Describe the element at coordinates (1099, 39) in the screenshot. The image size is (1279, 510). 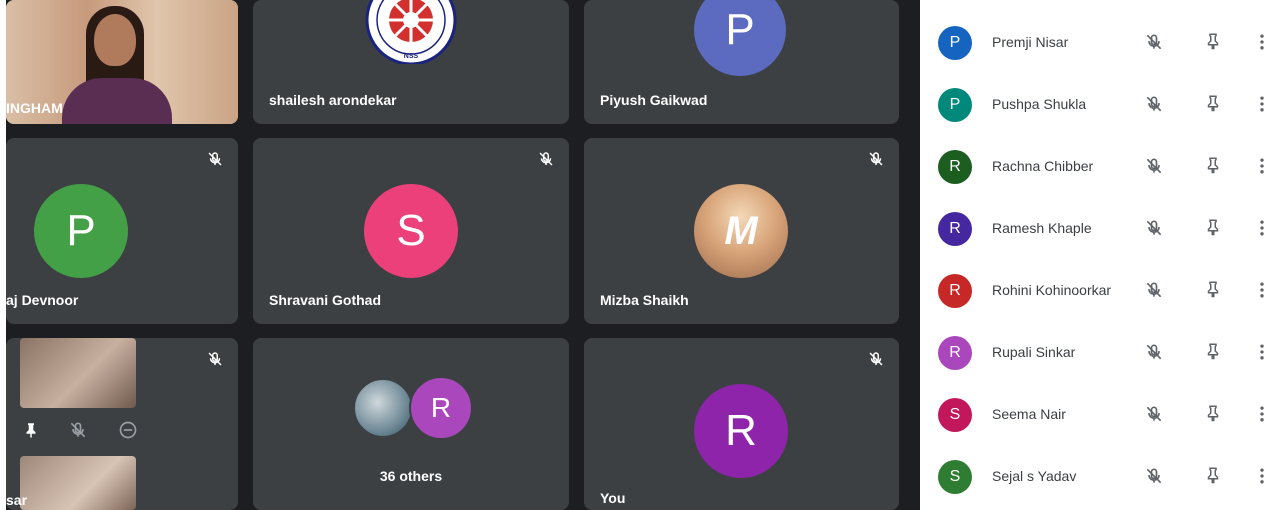
I see `people-list-item: P Premji Nisar` at that location.